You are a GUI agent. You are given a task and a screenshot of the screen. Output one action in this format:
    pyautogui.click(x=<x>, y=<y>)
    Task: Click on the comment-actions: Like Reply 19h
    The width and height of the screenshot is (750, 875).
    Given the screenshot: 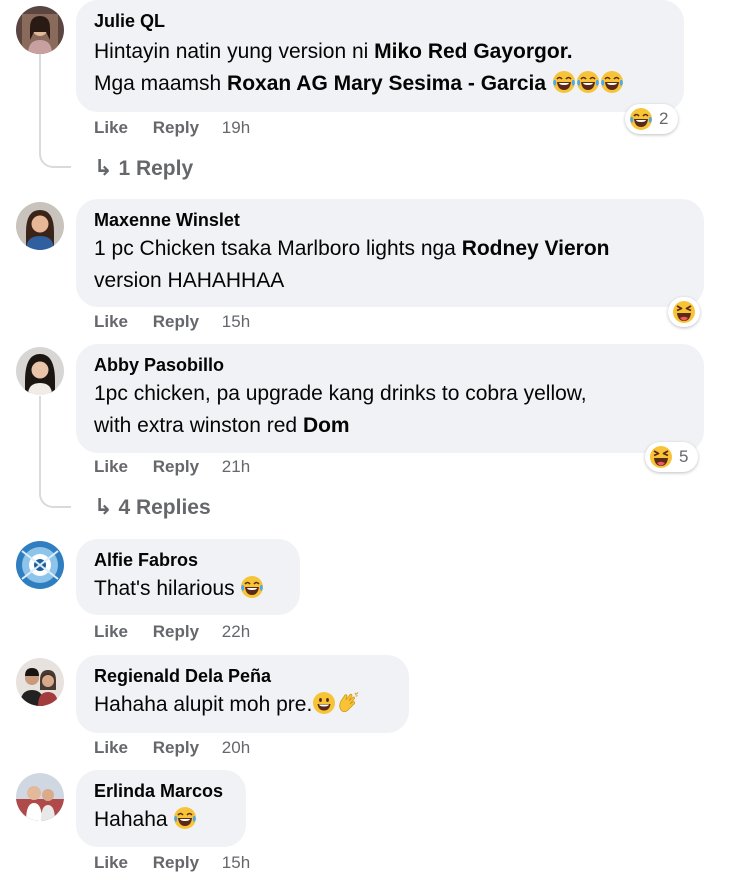 What is the action you would take?
    pyautogui.click(x=182, y=128)
    